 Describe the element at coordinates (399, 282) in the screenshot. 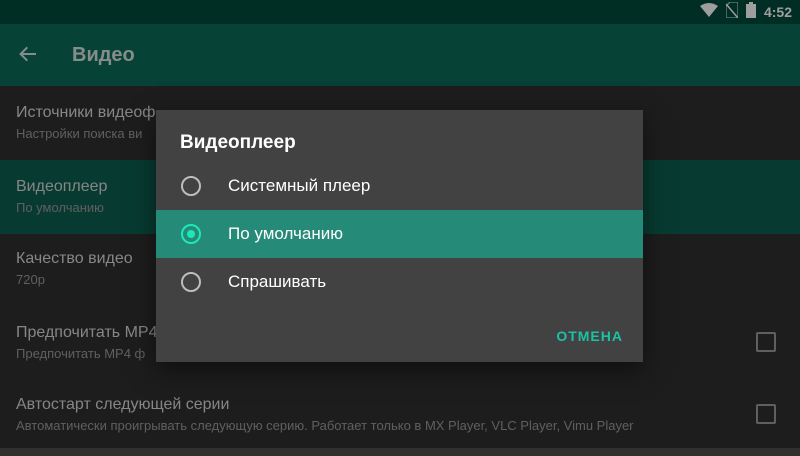

I see `option-ask: Спрашивать` at that location.